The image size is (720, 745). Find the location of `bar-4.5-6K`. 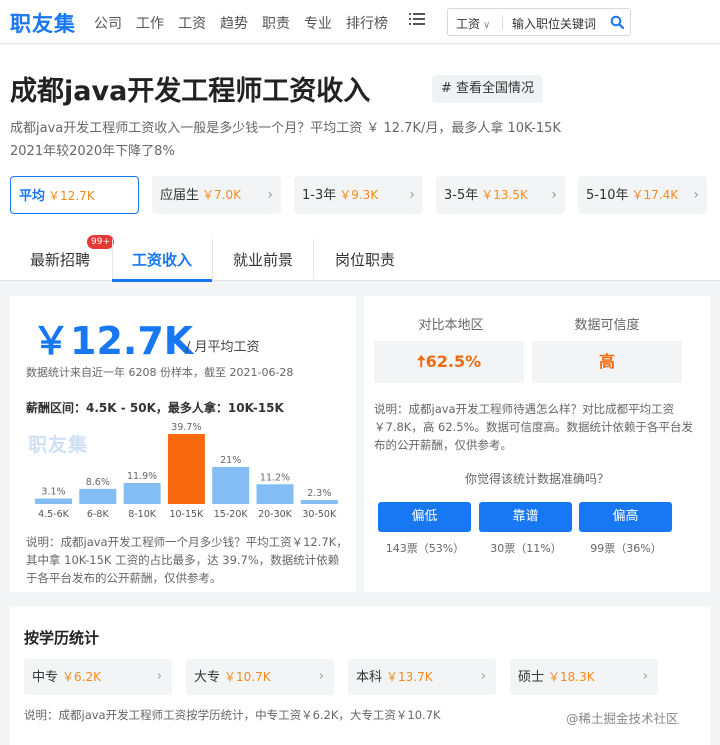

bar-4.5-6K is located at coordinates (53, 501).